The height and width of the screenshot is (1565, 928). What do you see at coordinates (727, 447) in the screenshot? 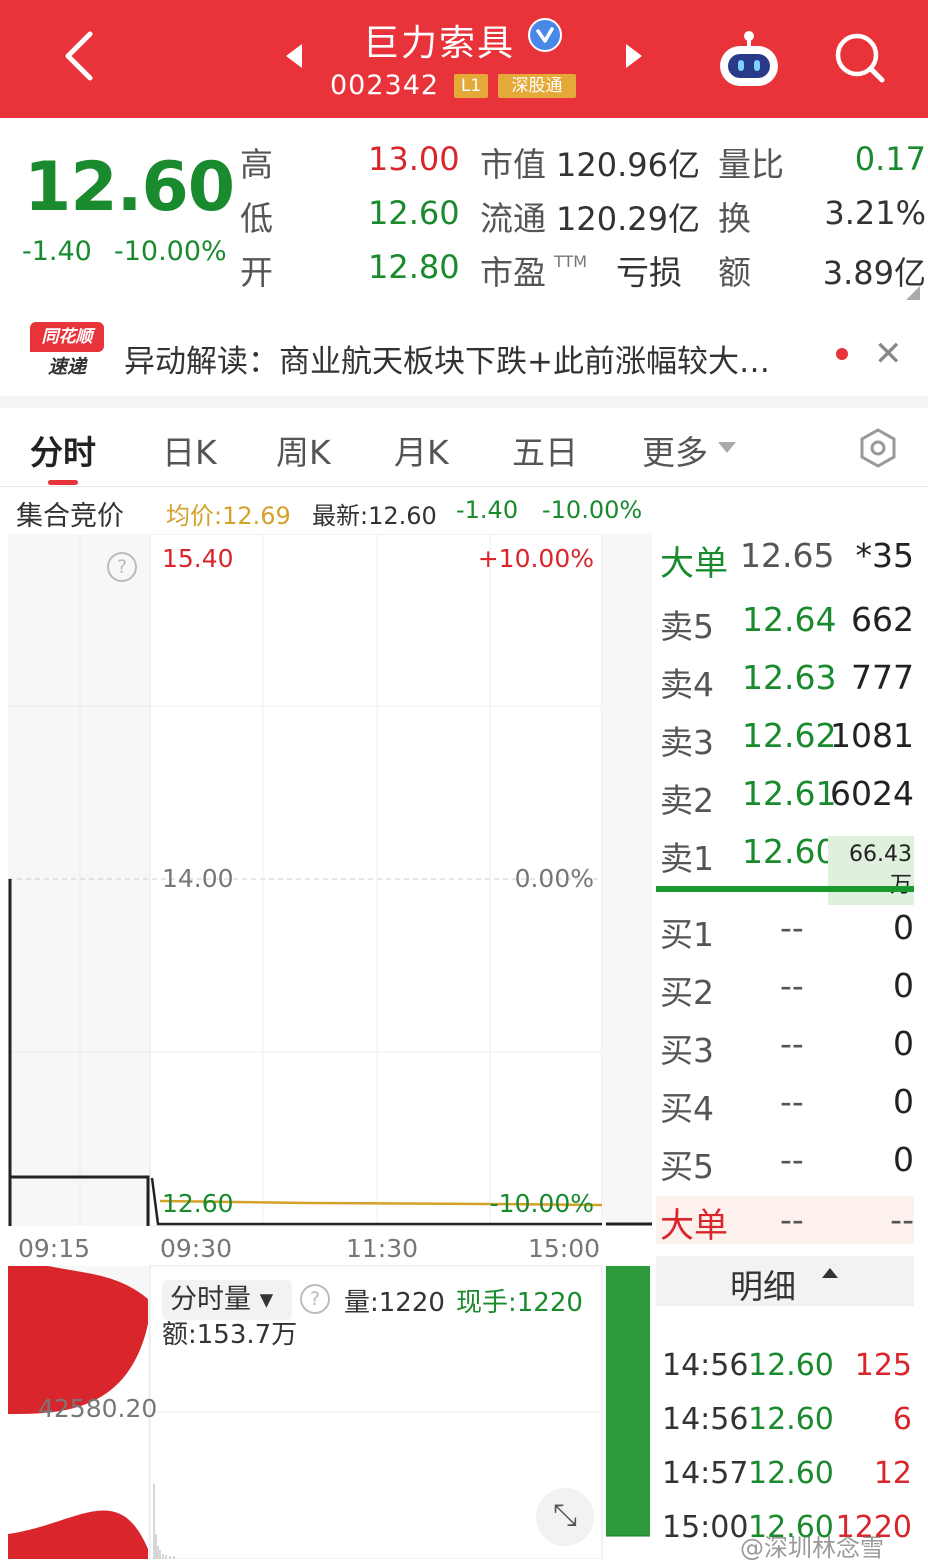
I see `more-dropdown-icon` at bounding box center [727, 447].